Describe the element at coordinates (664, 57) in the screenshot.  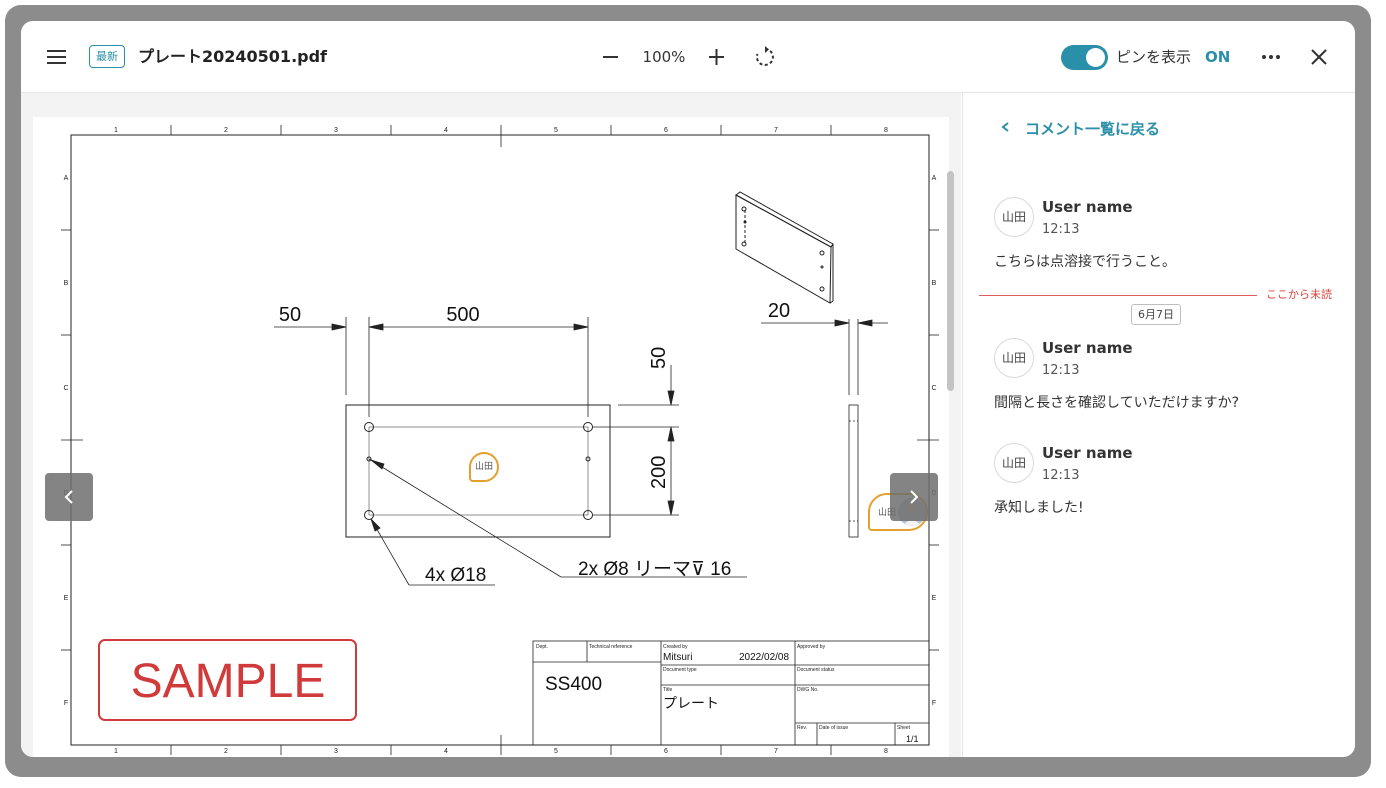
I see `zoom-level: 100%` at that location.